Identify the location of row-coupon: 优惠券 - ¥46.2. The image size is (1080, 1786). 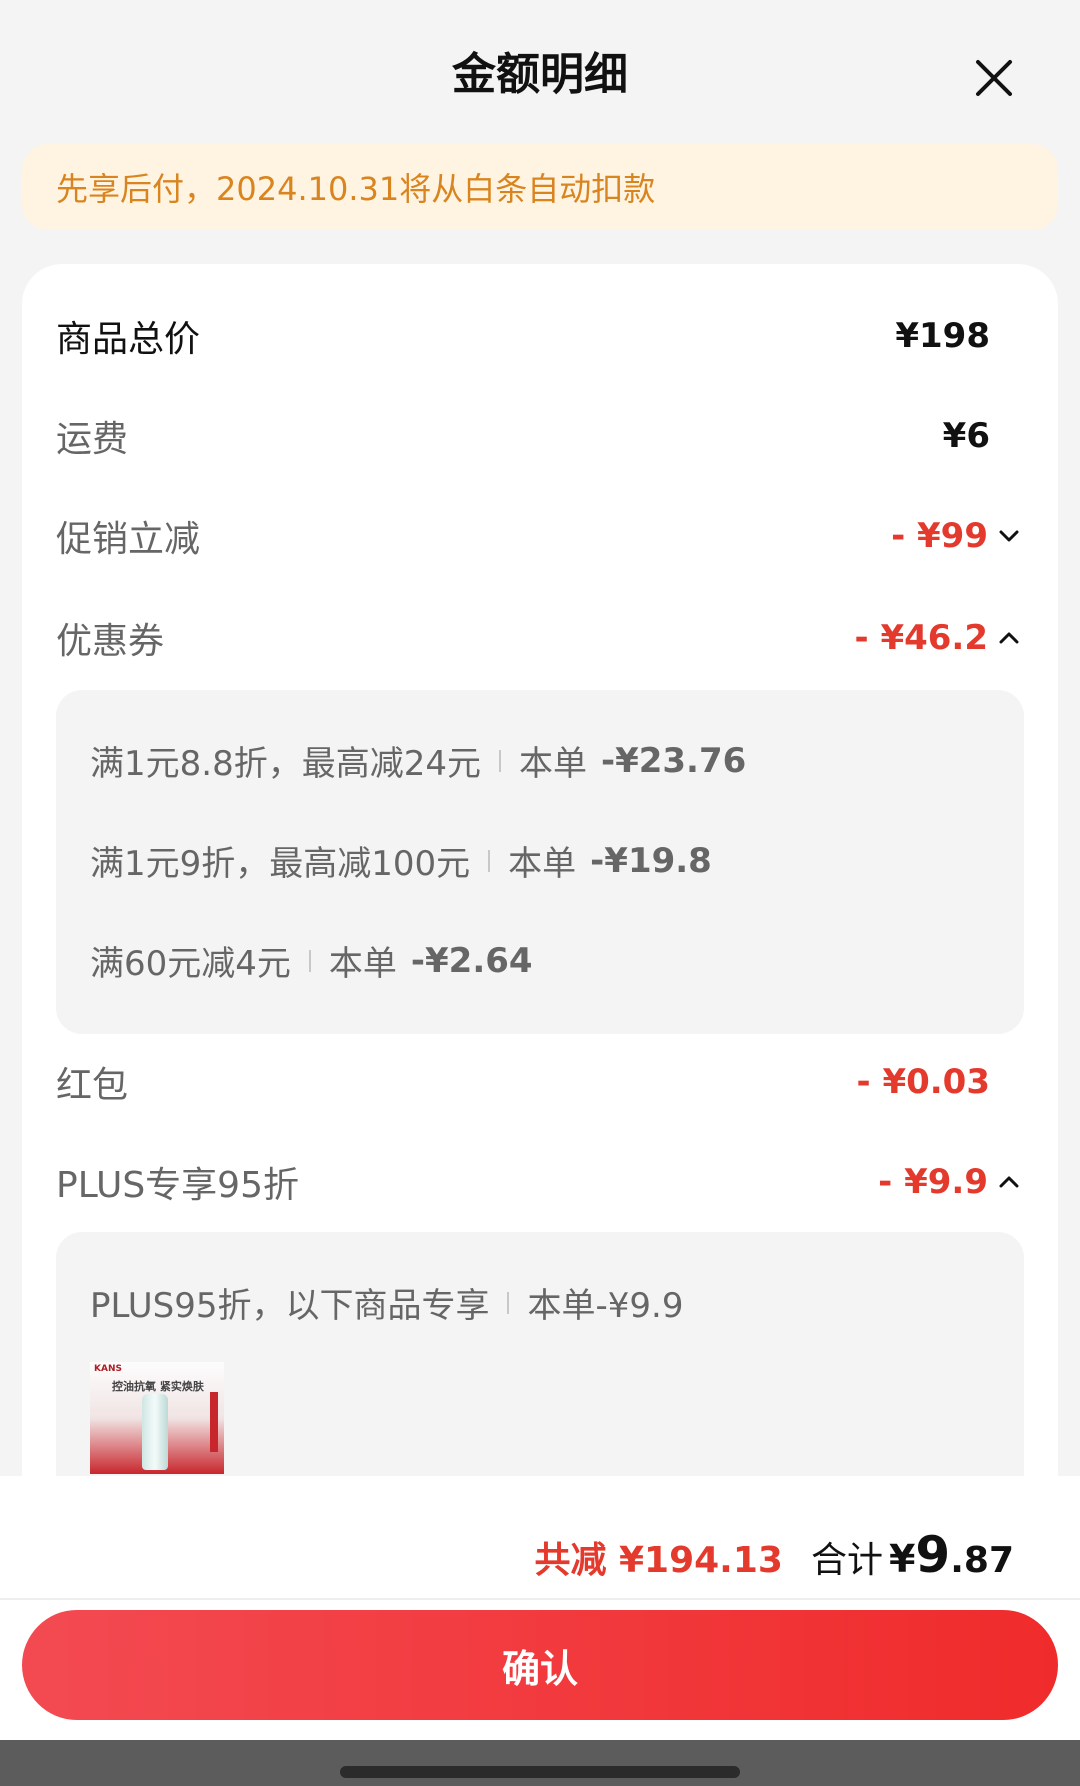
(540, 638).